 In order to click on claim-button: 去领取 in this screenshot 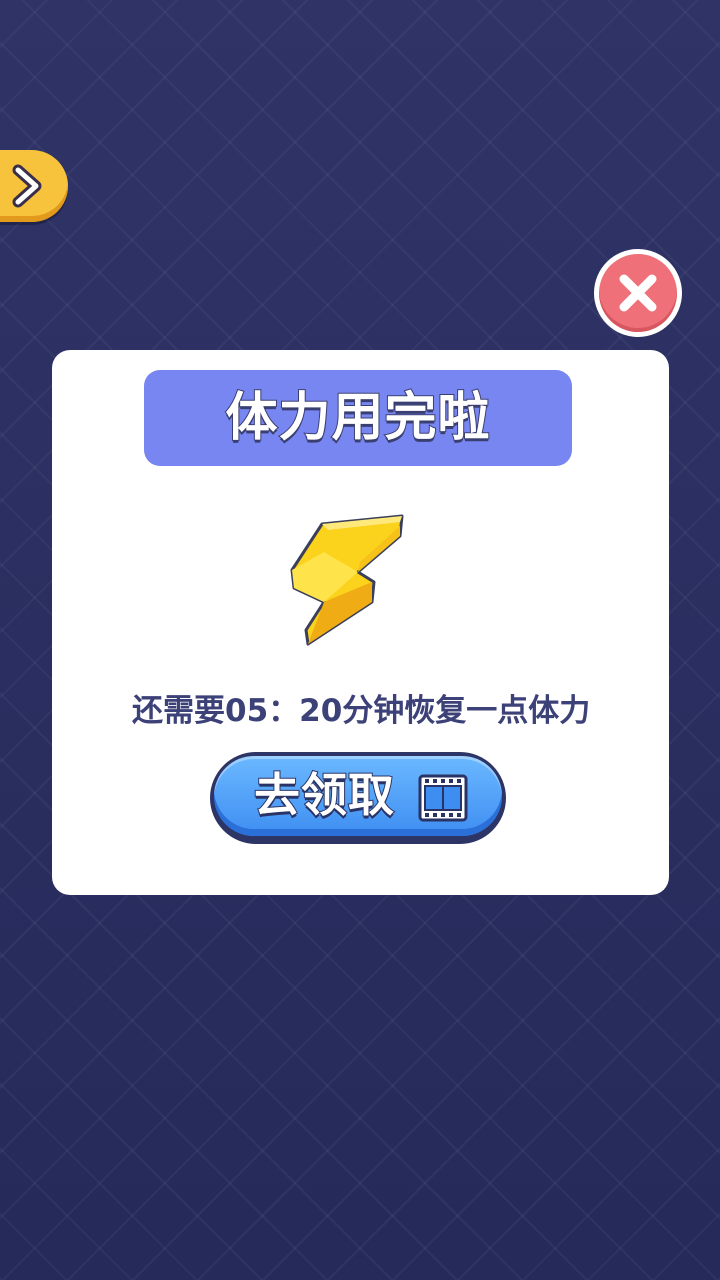, I will do `click(358, 798)`.